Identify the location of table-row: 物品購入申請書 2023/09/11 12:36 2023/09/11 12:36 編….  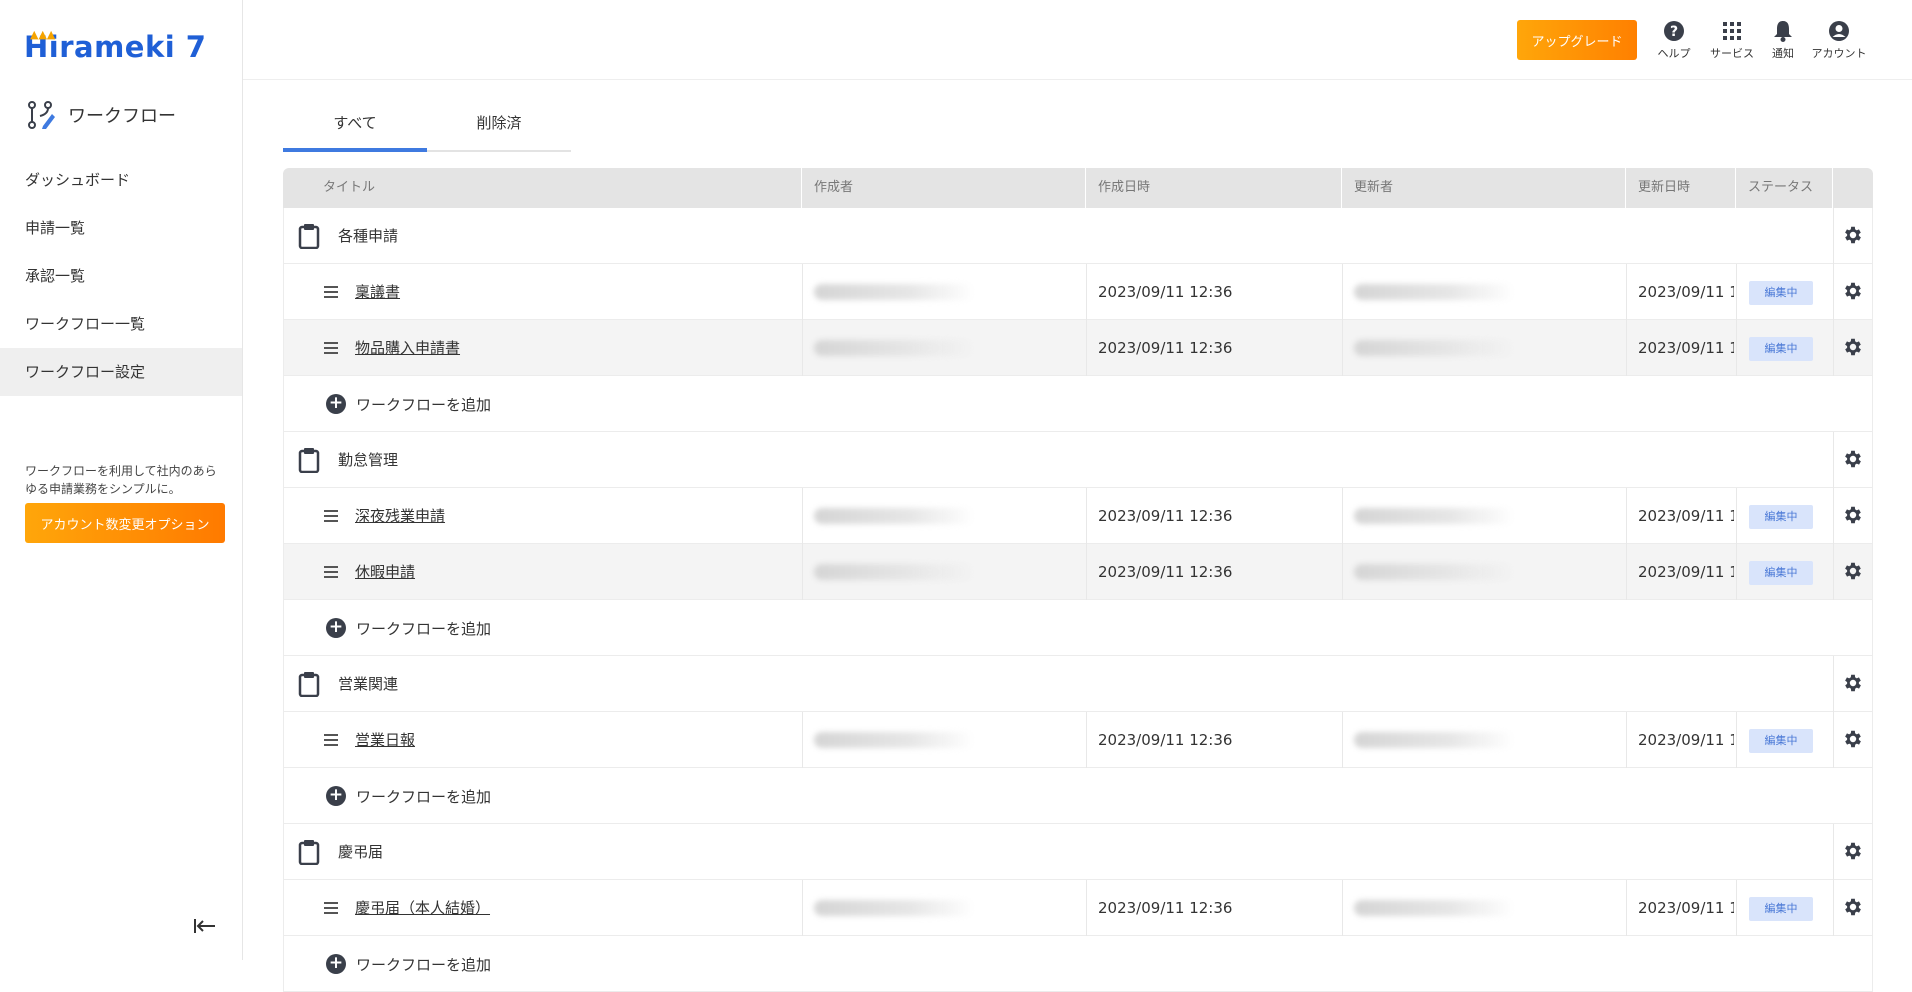
(1078, 348).